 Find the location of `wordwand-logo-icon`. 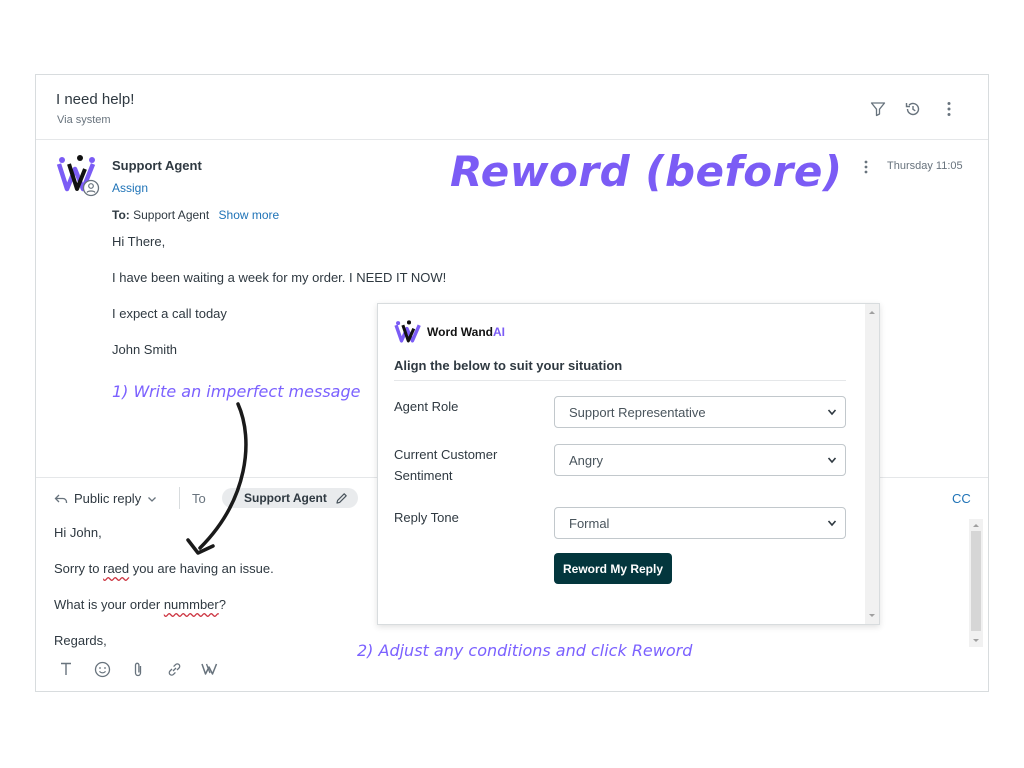

wordwand-logo-icon is located at coordinates (407, 331).